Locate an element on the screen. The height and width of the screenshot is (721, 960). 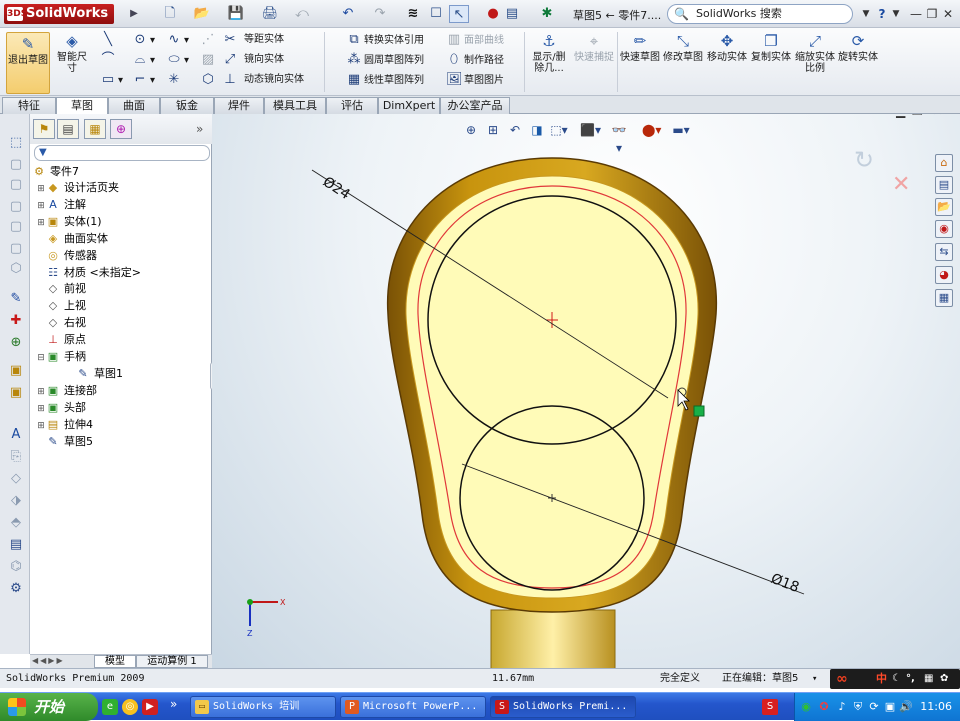
tree-item: ⊟ ▣ 手柄 is located at coordinates (61, 357).